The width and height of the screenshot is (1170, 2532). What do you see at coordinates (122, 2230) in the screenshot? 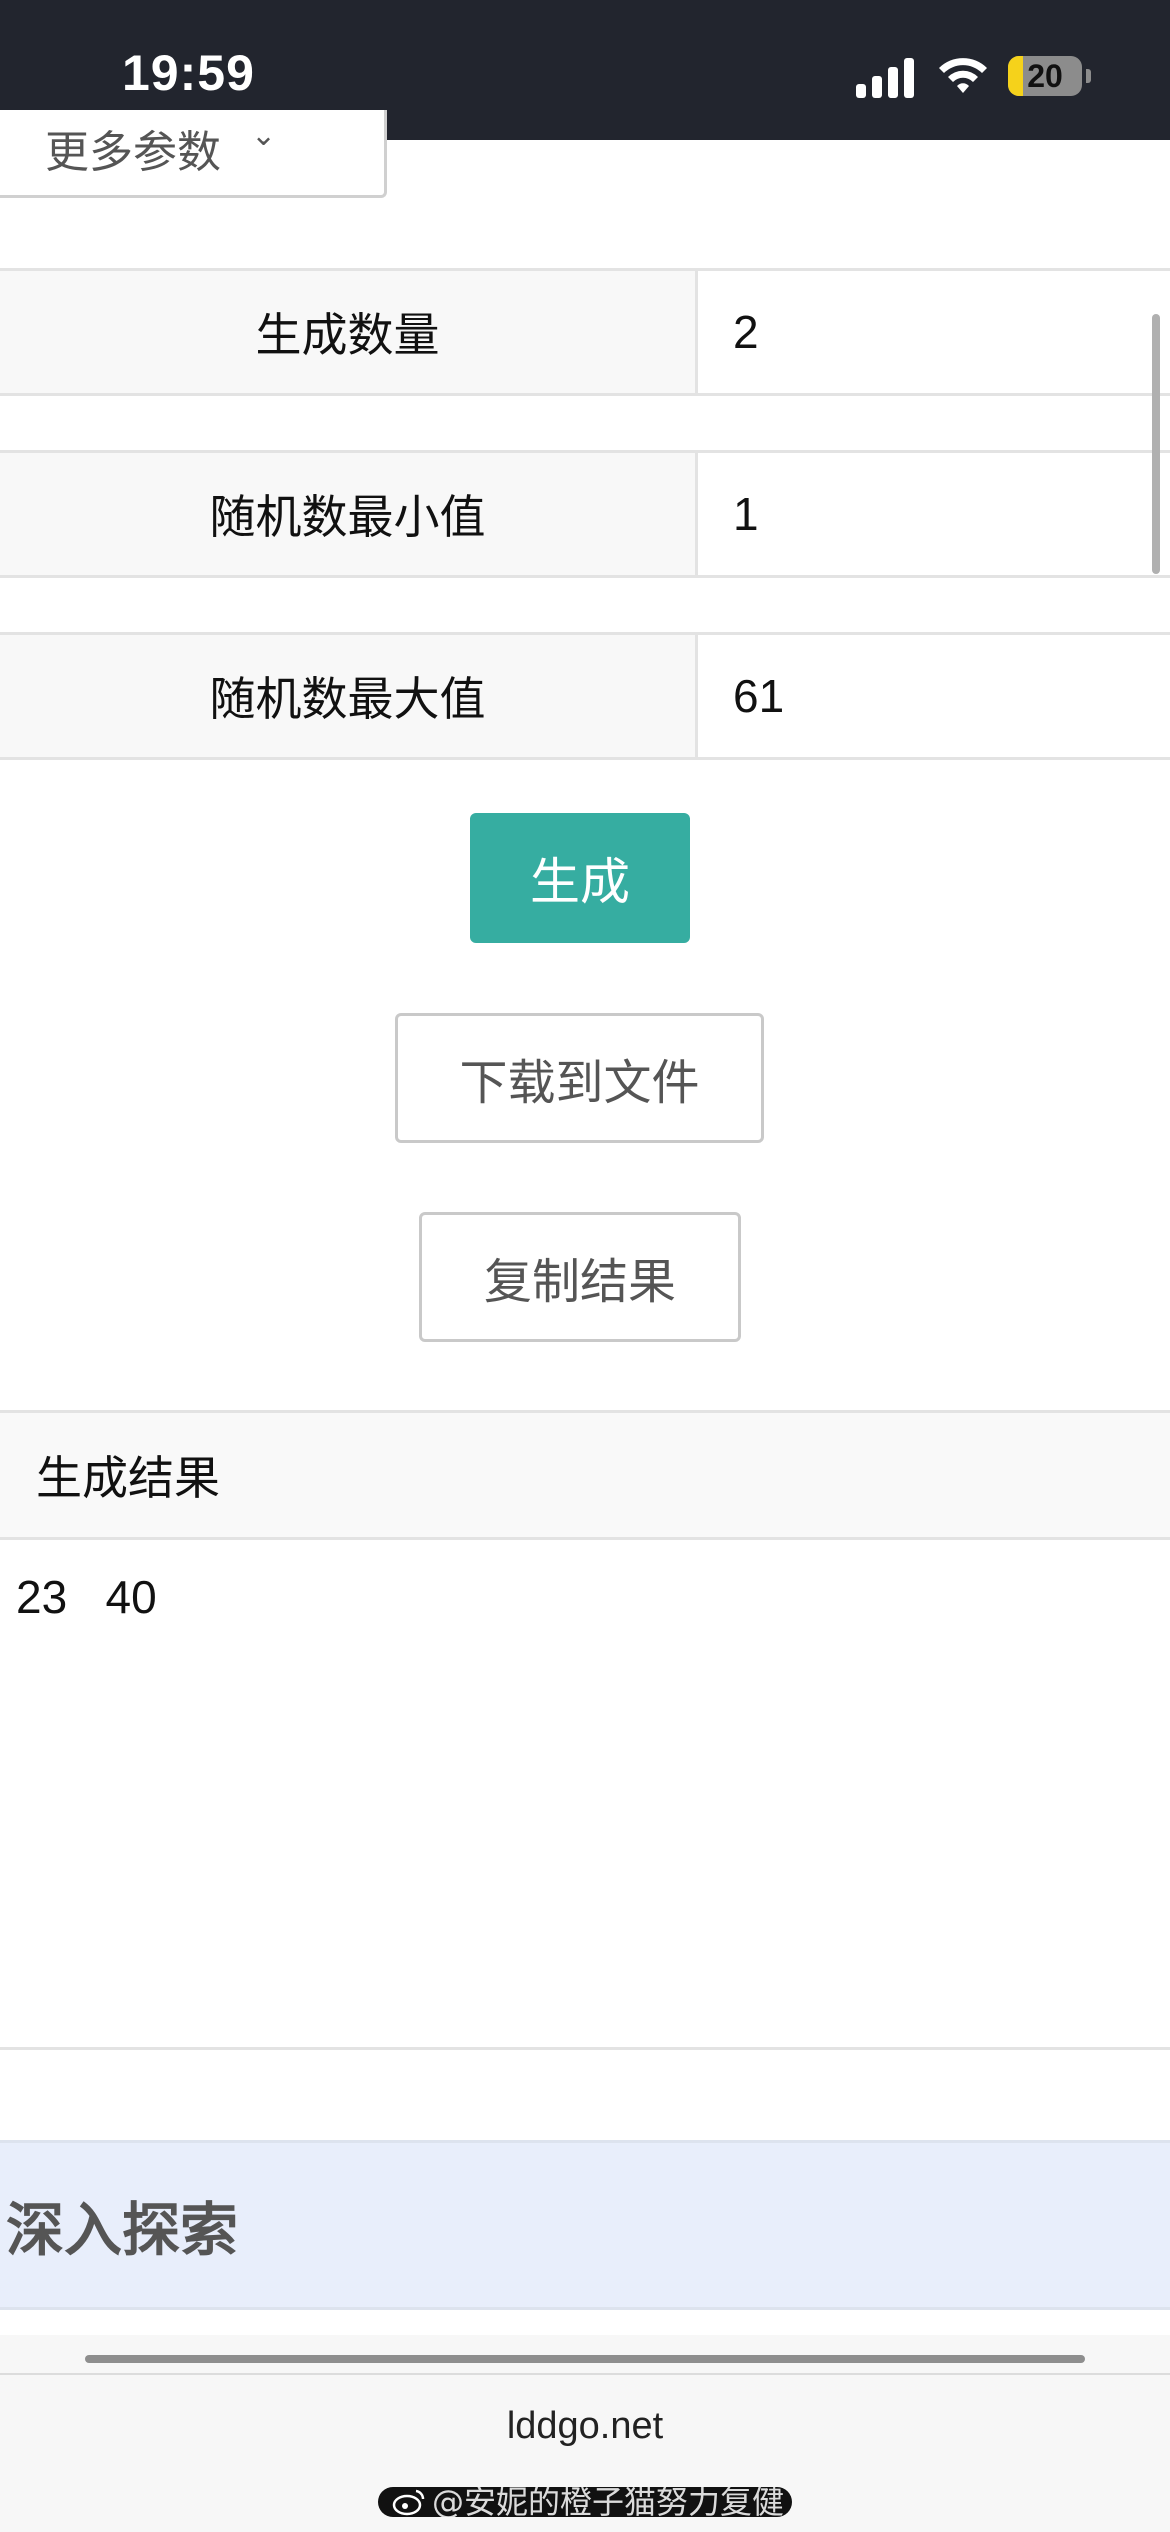
I see `explore-title: 深入探索` at bounding box center [122, 2230].